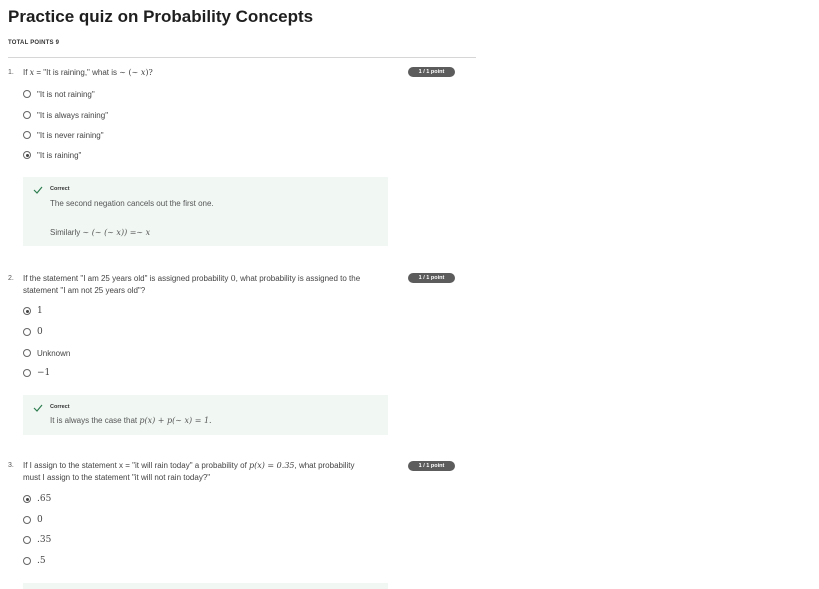  What do you see at coordinates (34, 561) in the screenshot?
I see `answer-option: .5` at bounding box center [34, 561].